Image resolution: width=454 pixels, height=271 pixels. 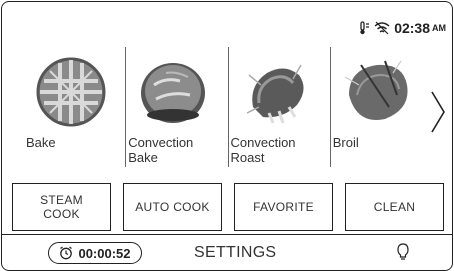 What do you see at coordinates (376, 90) in the screenshot?
I see `steak-icon` at bounding box center [376, 90].